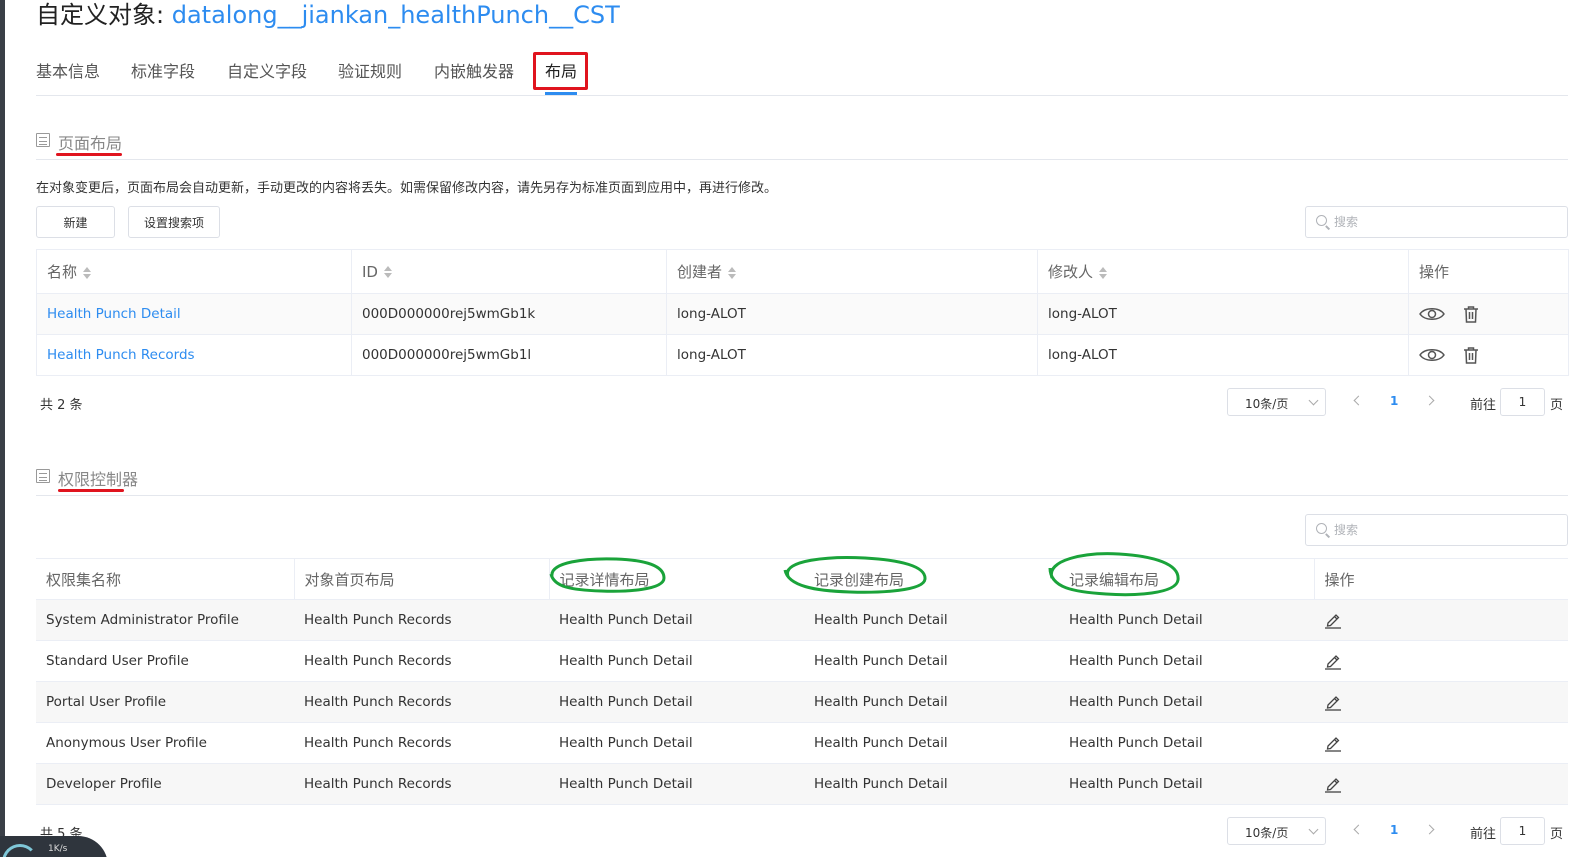 The width and height of the screenshot is (1576, 857). I want to click on permission-search-box, so click(1436, 530).